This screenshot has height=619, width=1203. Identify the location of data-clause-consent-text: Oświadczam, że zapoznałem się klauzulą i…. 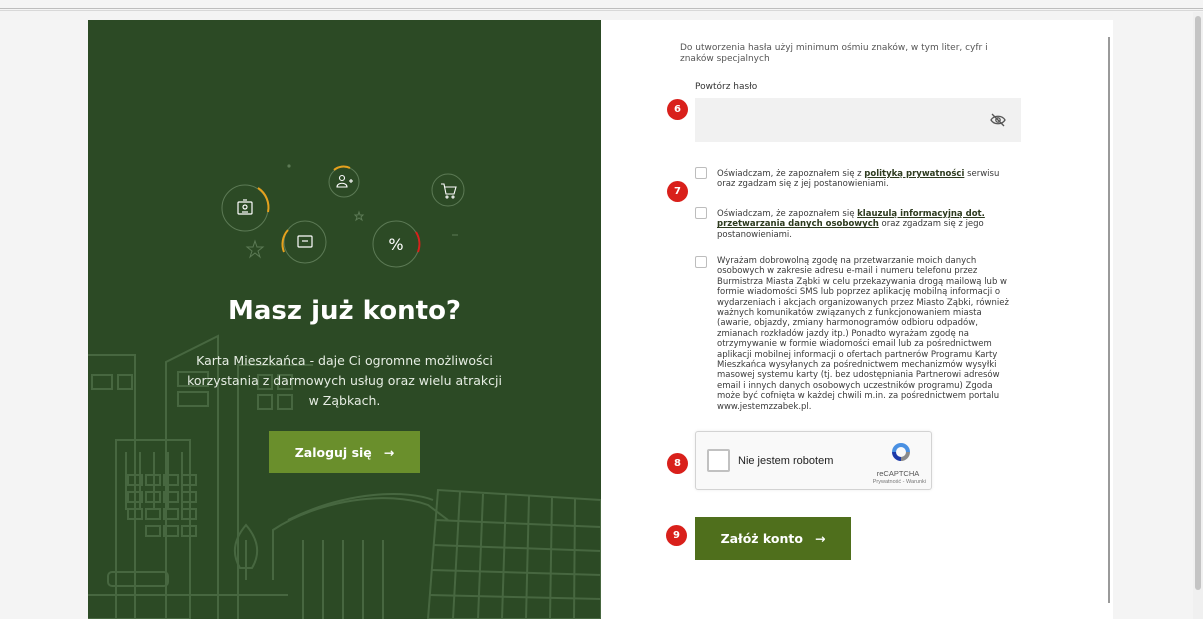
(867, 224).